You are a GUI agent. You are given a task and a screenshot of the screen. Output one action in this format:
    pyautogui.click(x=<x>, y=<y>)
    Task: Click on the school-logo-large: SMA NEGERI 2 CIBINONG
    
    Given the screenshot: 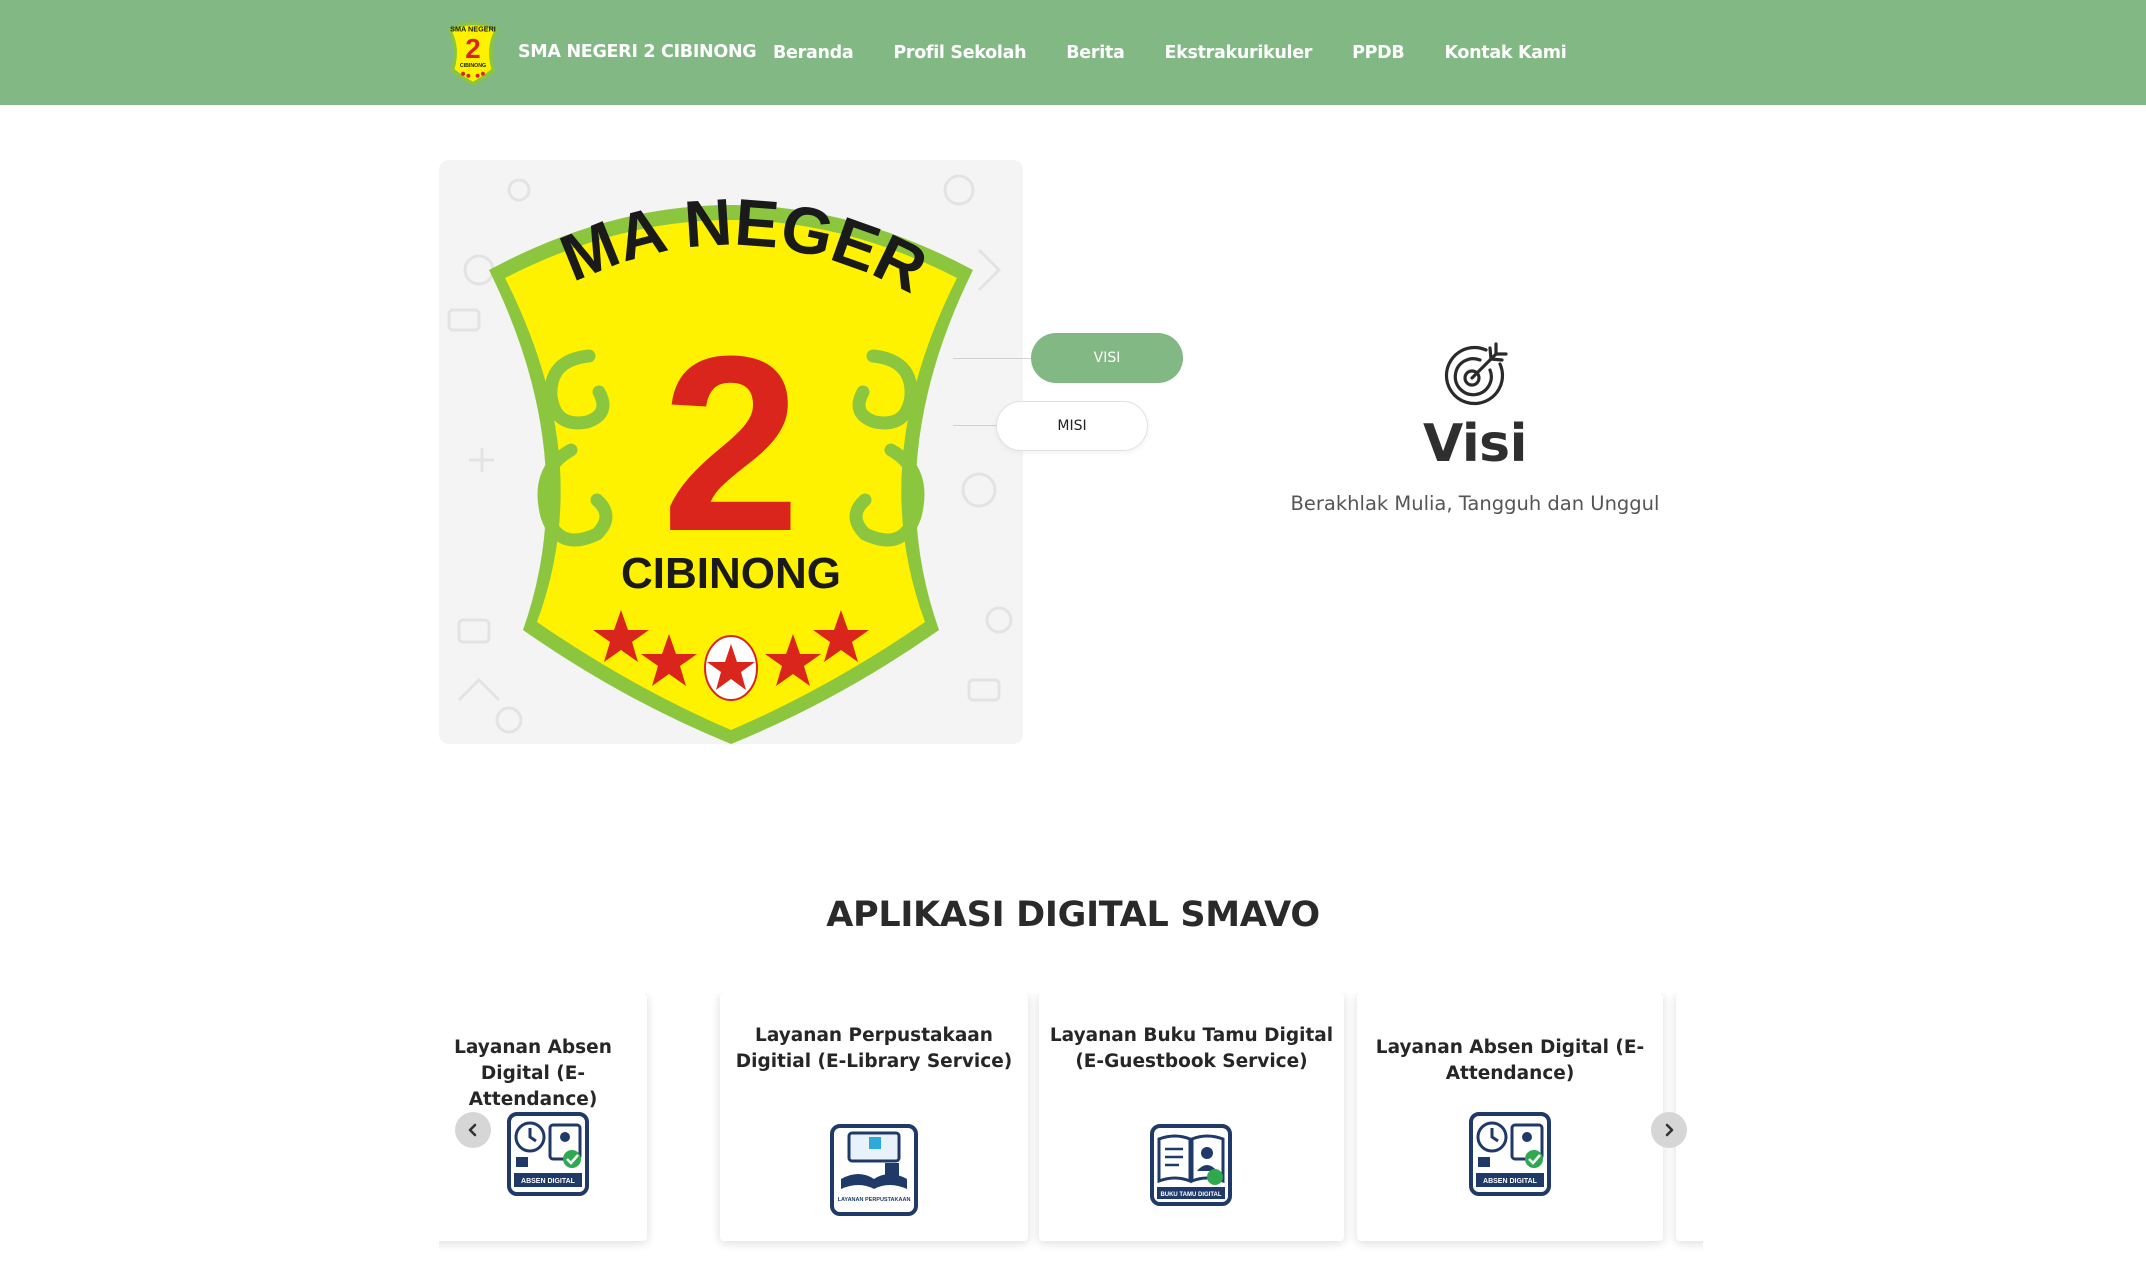 What is the action you would take?
    pyautogui.click(x=731, y=452)
    